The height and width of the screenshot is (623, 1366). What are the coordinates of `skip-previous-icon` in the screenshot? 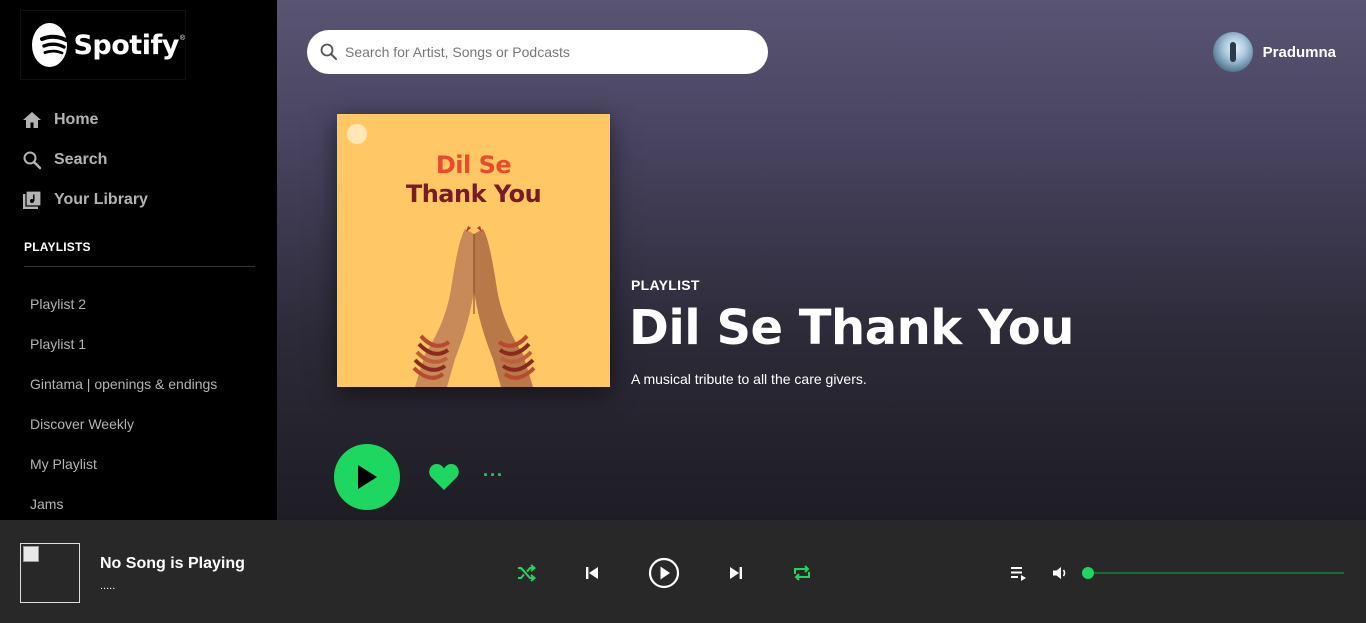 It's located at (592, 573).